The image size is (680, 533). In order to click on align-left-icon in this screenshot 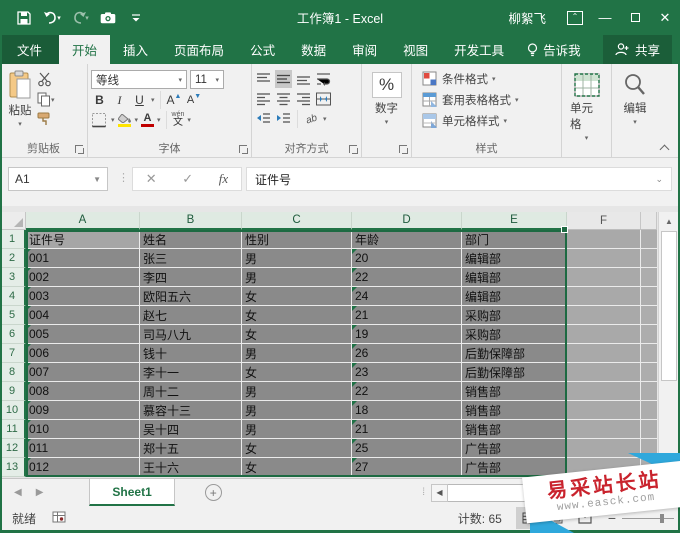, I will do `click(263, 99)`.